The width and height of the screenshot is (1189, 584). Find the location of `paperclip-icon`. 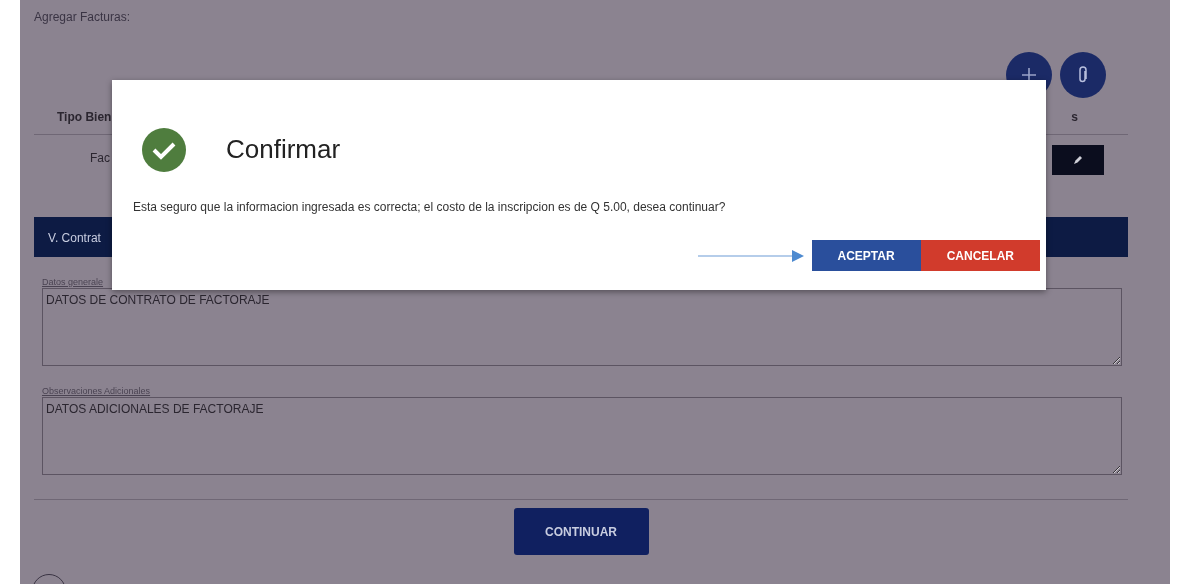

paperclip-icon is located at coordinates (1083, 75).